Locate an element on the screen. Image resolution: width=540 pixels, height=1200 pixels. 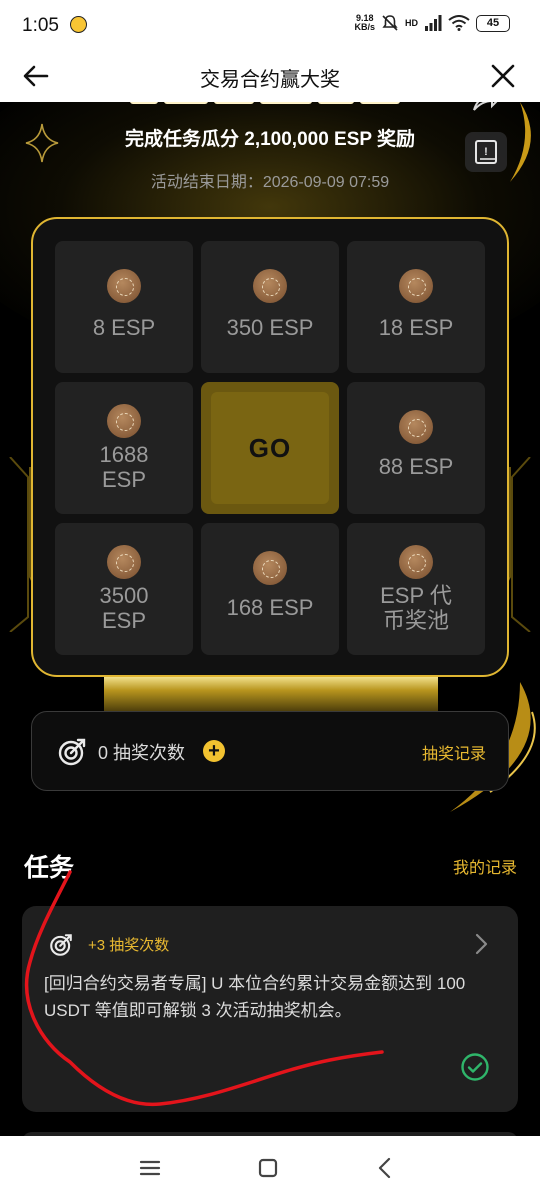
menu-icon is located at coordinates (150, 1168).